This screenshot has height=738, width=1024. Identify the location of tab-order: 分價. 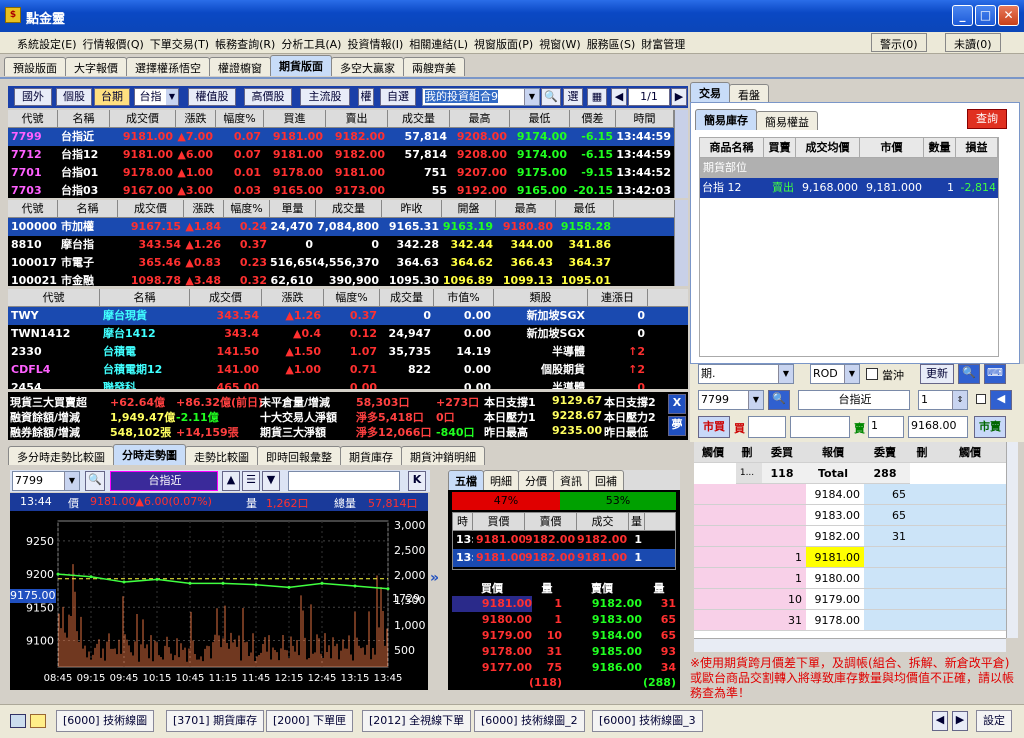
(536, 480).